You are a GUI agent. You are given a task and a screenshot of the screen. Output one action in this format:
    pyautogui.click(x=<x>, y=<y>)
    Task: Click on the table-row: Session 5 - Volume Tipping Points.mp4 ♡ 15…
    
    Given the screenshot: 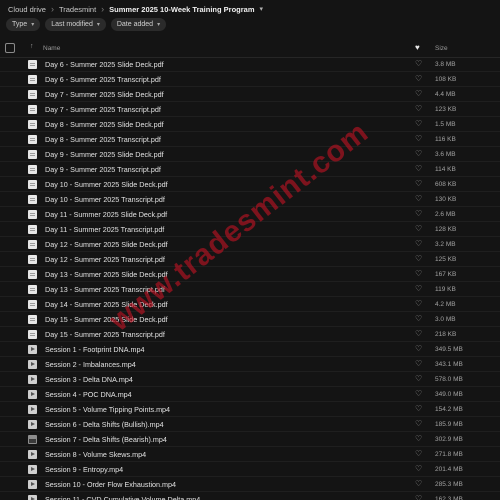 What is the action you would take?
    pyautogui.click(x=250, y=409)
    